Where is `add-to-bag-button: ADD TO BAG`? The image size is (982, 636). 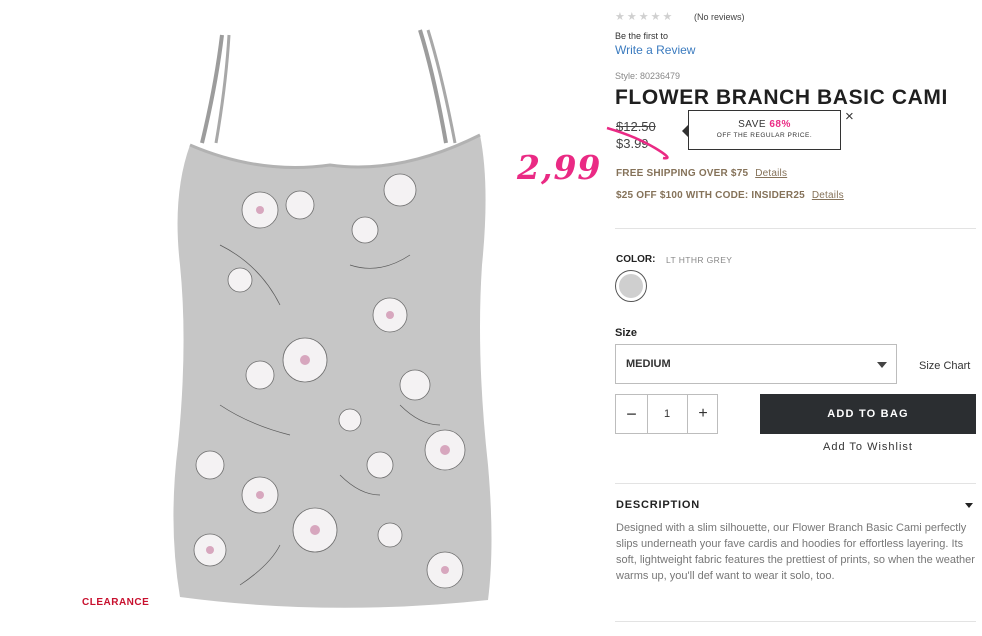 add-to-bag-button: ADD TO BAG is located at coordinates (868, 414).